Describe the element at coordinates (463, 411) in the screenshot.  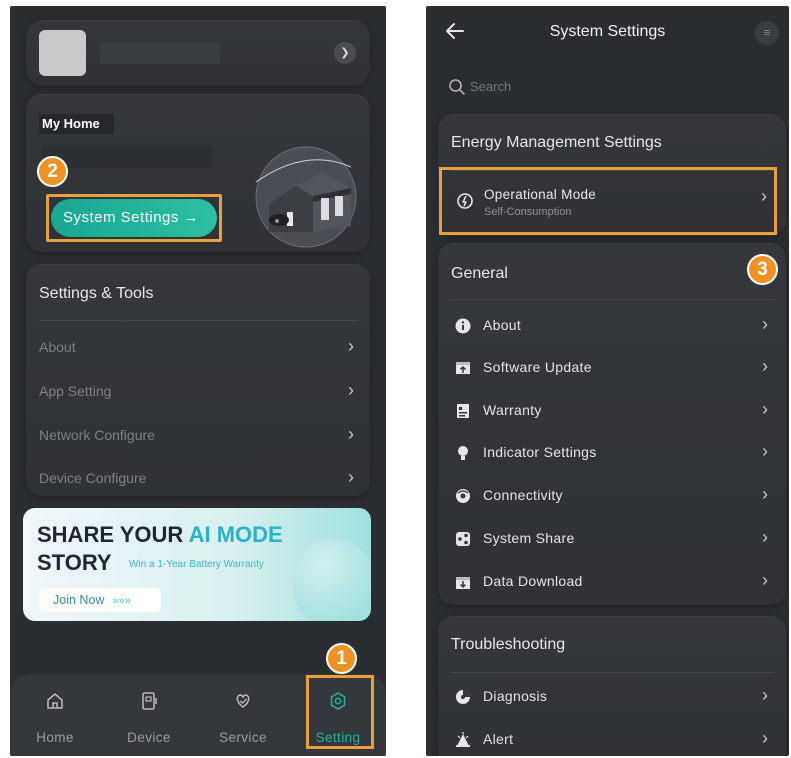
I see `warranty-icon` at that location.